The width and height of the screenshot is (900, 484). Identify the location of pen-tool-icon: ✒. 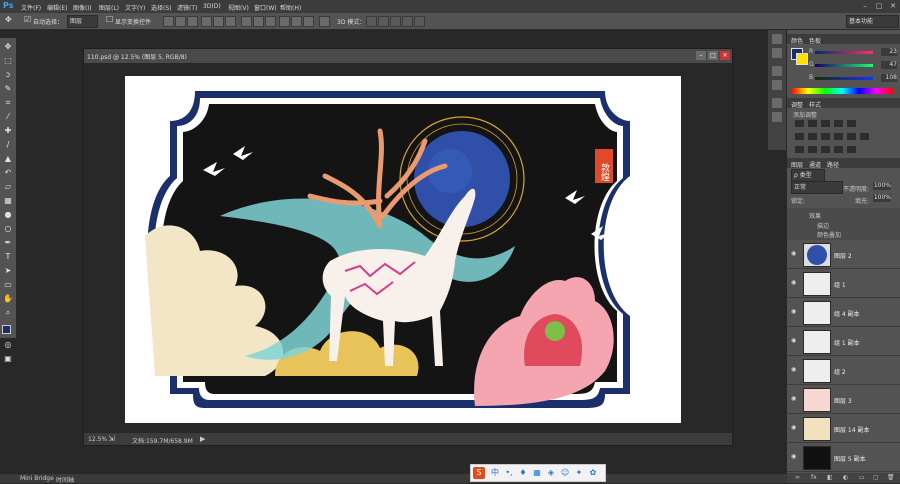
(8, 243).